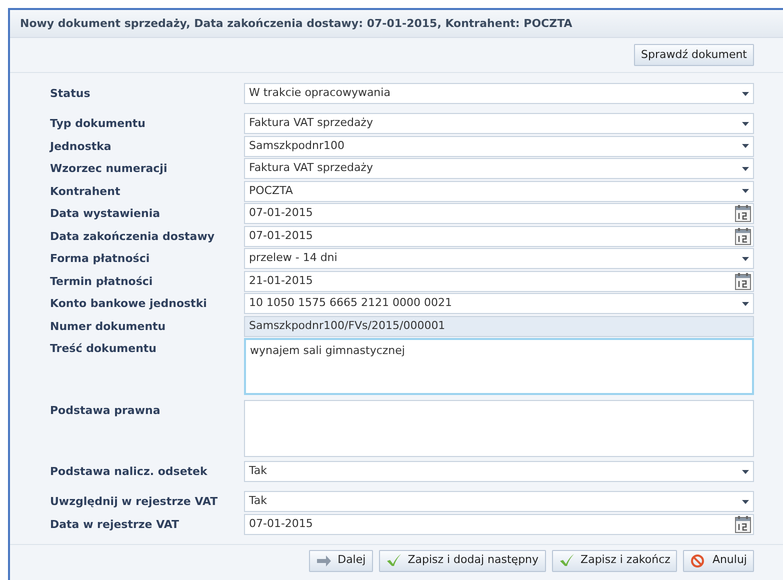 This screenshot has height=580, width=783. What do you see at coordinates (615, 561) in the screenshot?
I see `footer-button: Zapisz i zakończ` at bounding box center [615, 561].